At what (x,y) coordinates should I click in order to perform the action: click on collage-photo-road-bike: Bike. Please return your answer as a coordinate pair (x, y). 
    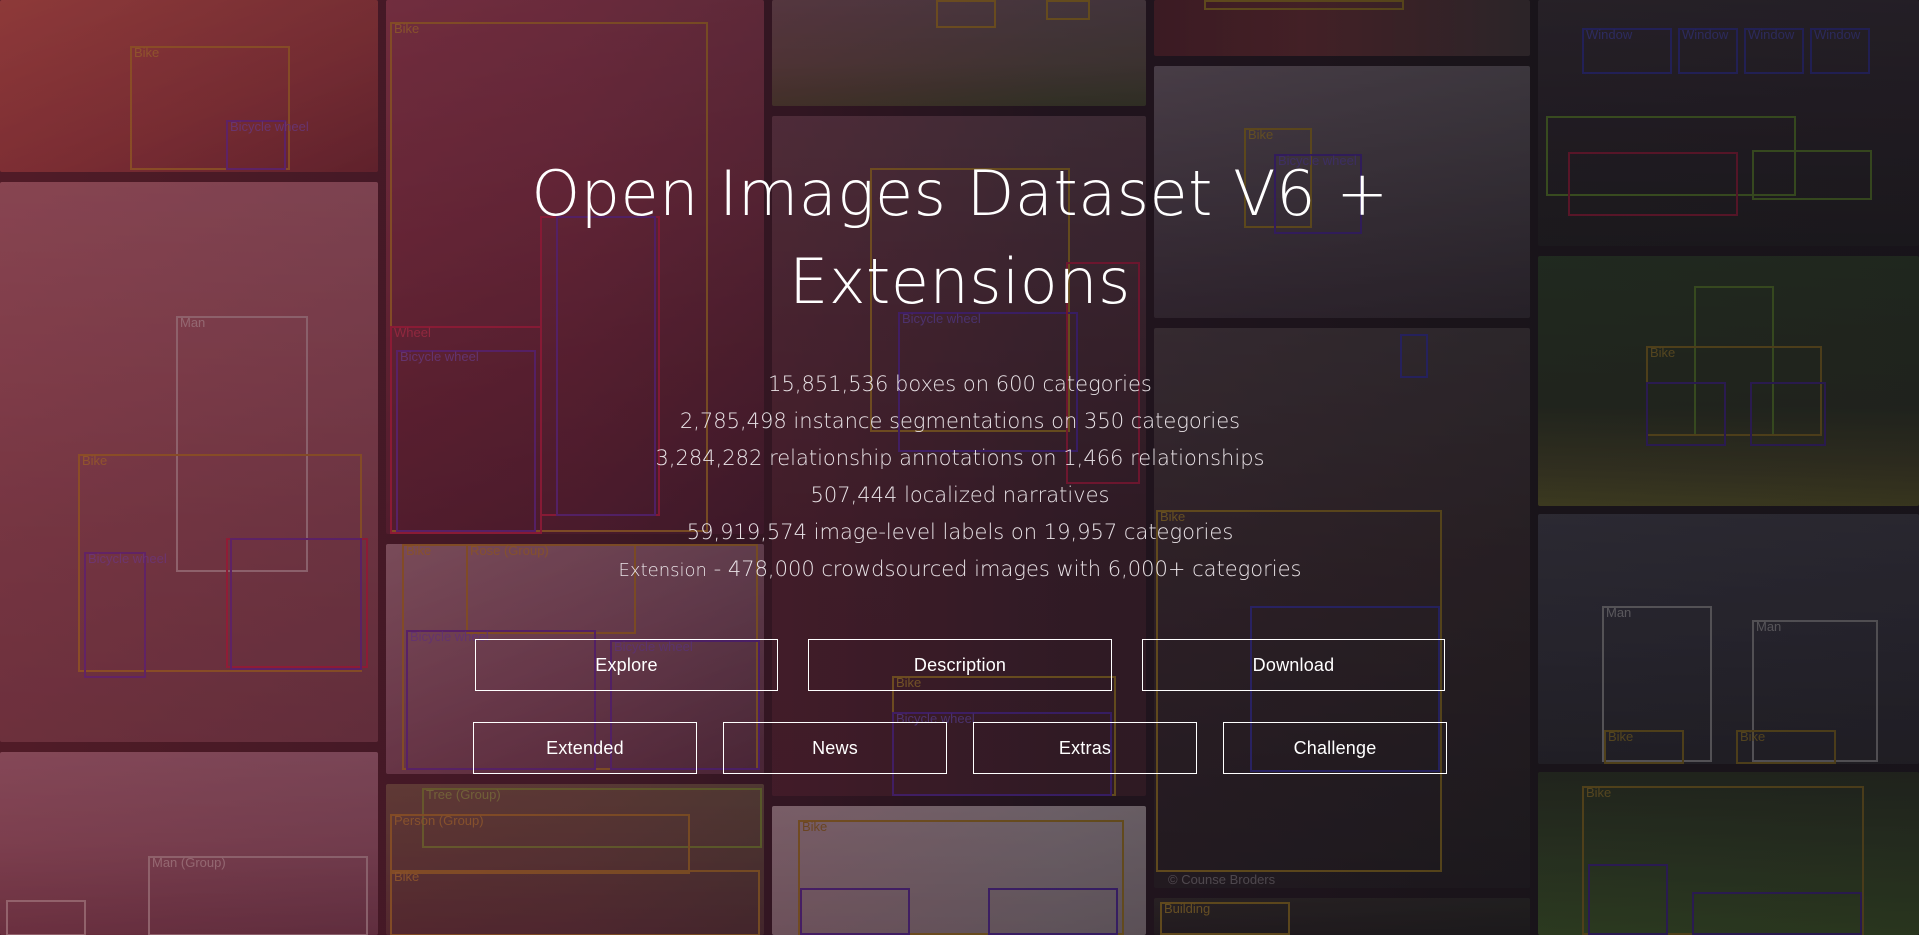
    Looking at the image, I should click on (959, 870).